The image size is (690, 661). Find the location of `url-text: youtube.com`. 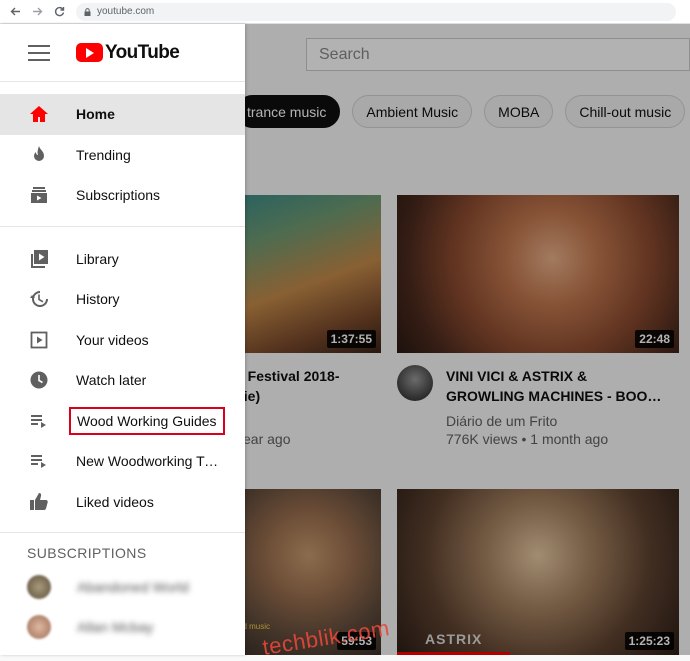

url-text: youtube.com is located at coordinates (126, 11).